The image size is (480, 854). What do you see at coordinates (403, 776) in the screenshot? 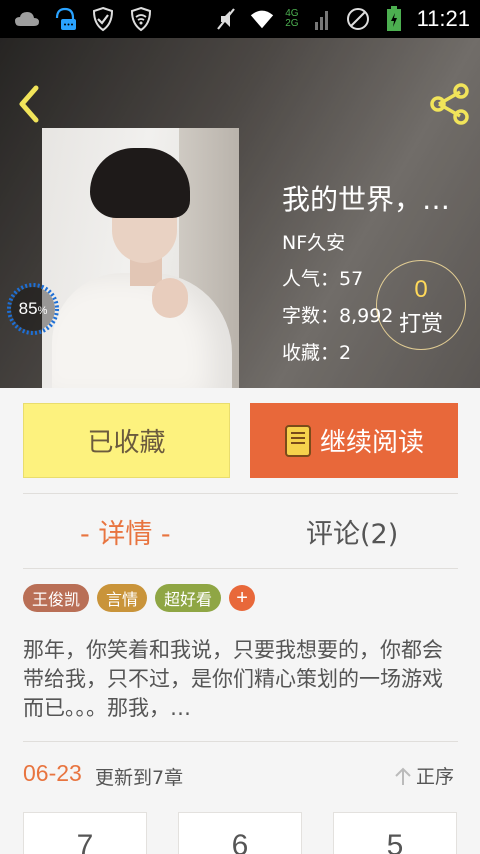
I see `arrow-up-icon` at bounding box center [403, 776].